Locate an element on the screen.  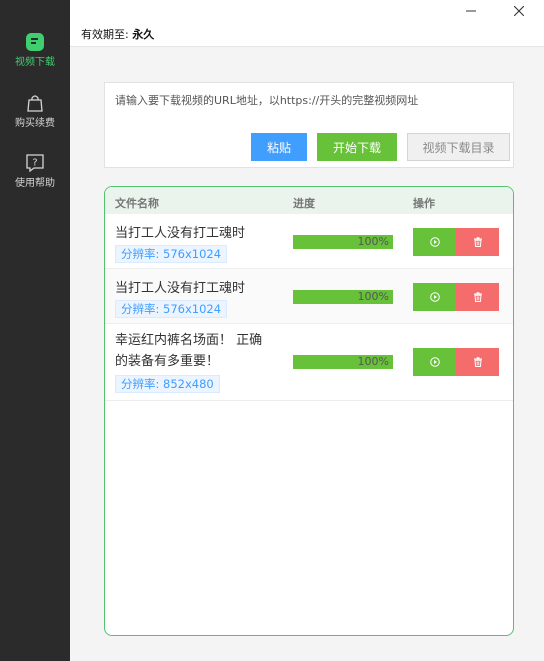
sidebar-item-purchase: 购买续费 is located at coordinates (35, 111).